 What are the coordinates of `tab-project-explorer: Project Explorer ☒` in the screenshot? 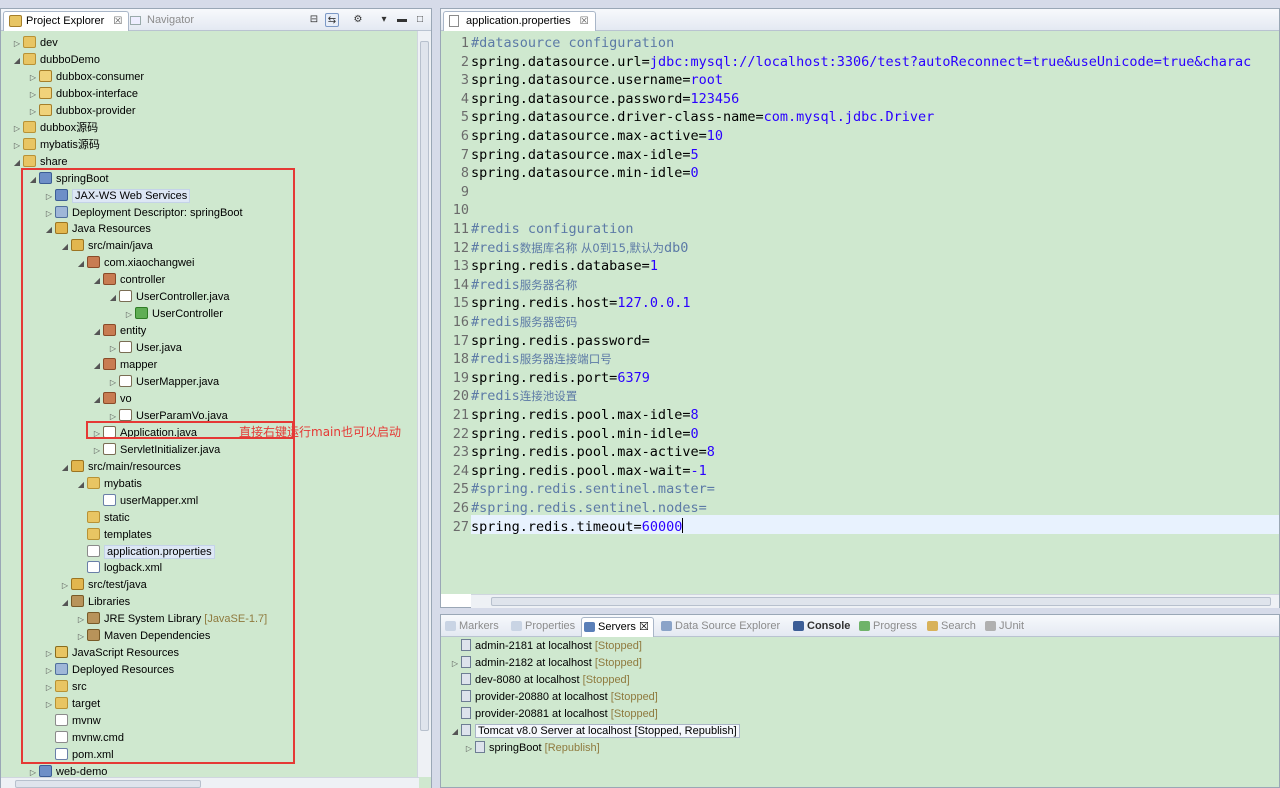 It's located at (66, 21).